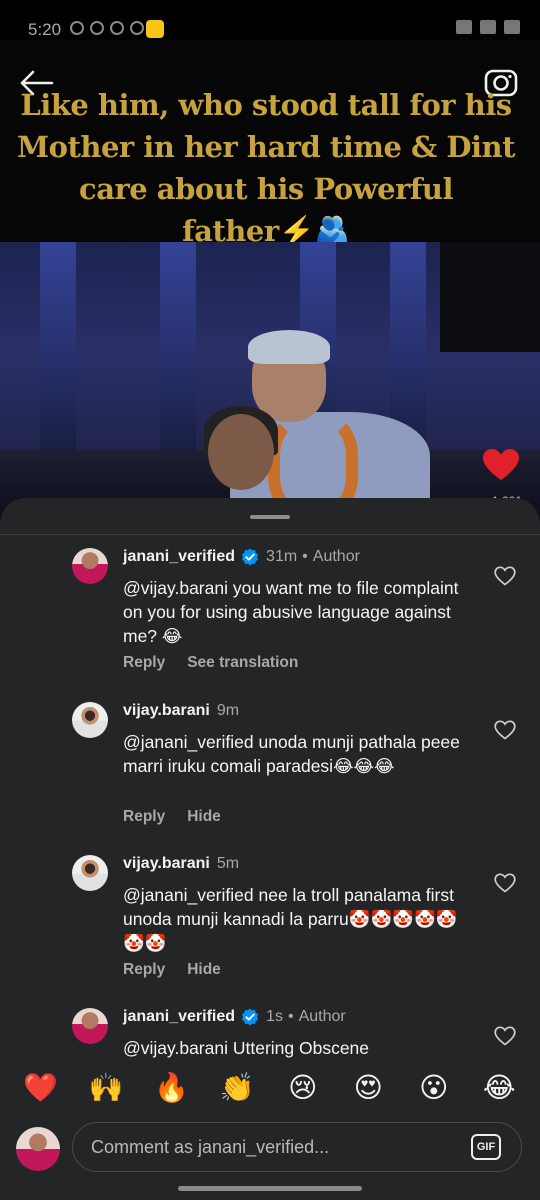 The height and width of the screenshot is (1200, 540). I want to click on see-translation-button: See translation, so click(242, 663).